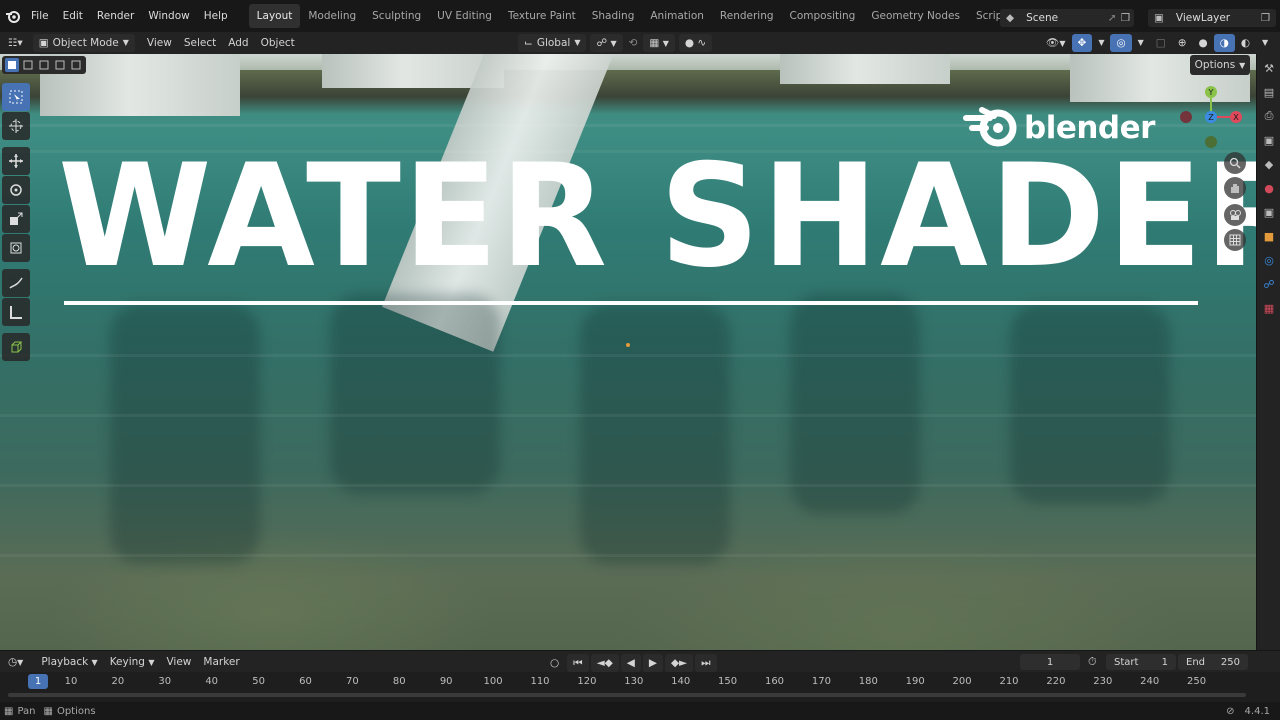  Describe the element at coordinates (1269, 68) in the screenshot. I see `tool-props-icon: ⚒` at that location.